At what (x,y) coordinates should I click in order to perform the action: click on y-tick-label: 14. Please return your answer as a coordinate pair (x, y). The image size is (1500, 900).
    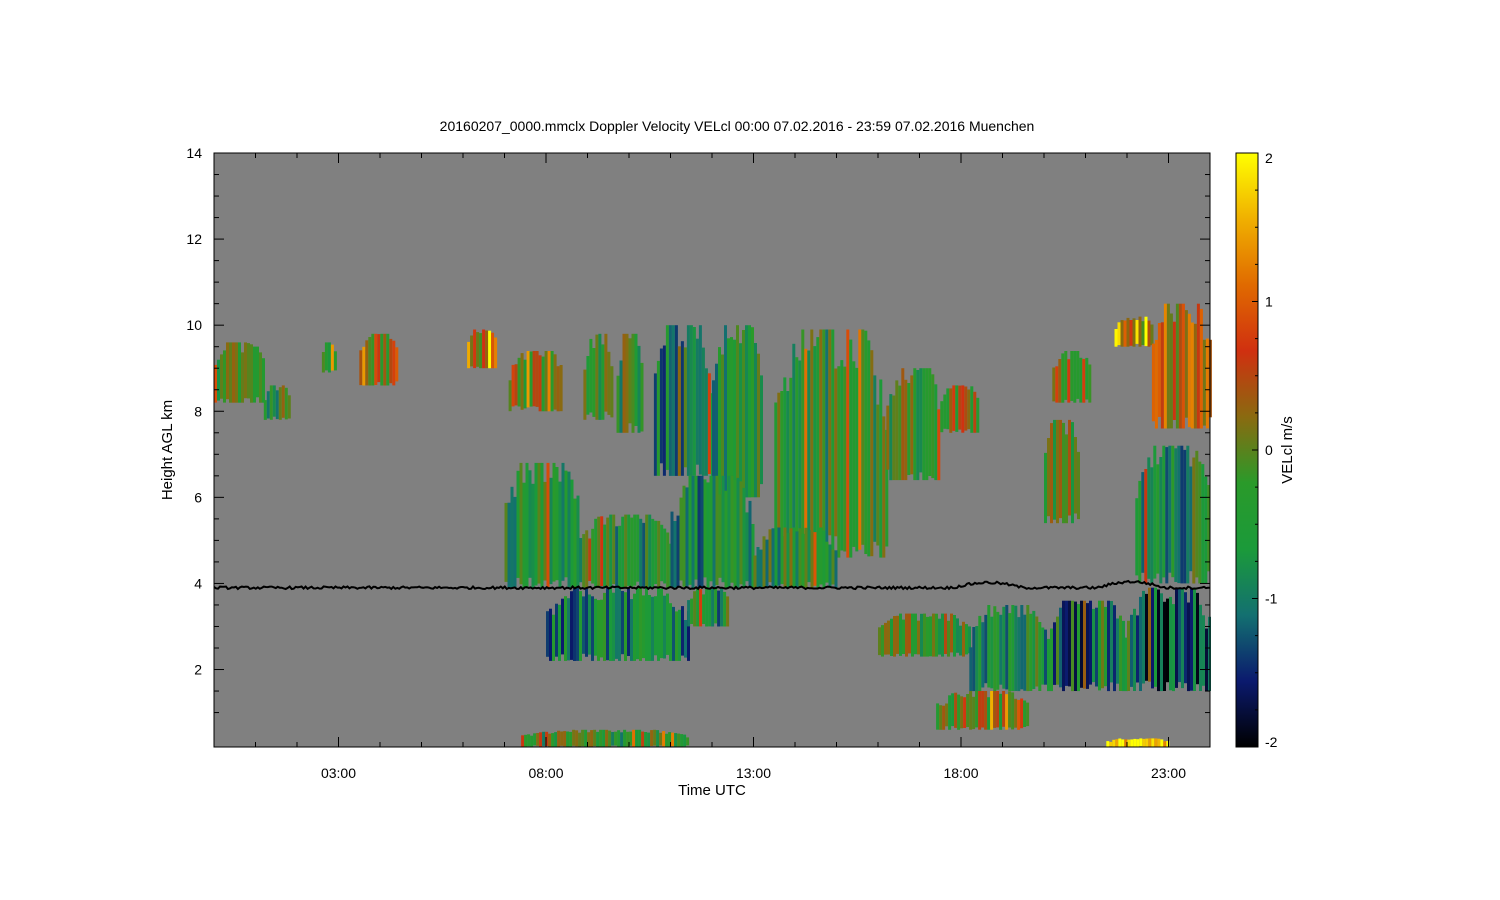
    Looking at the image, I should click on (194, 153).